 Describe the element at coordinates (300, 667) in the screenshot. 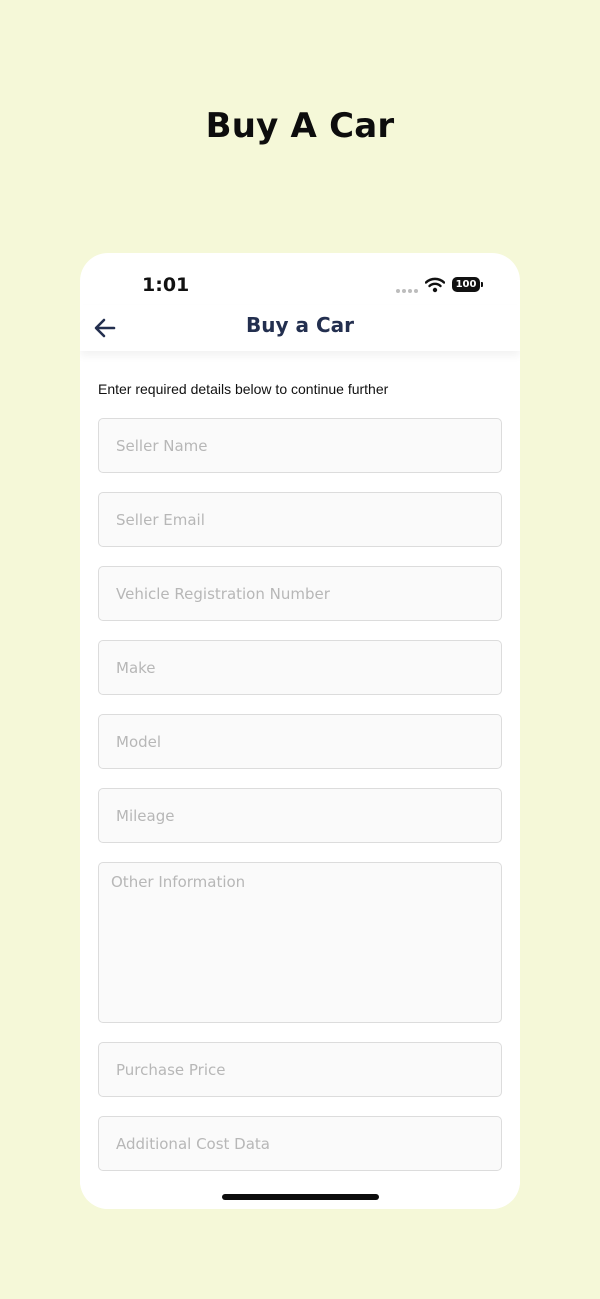

I see `make-input` at that location.